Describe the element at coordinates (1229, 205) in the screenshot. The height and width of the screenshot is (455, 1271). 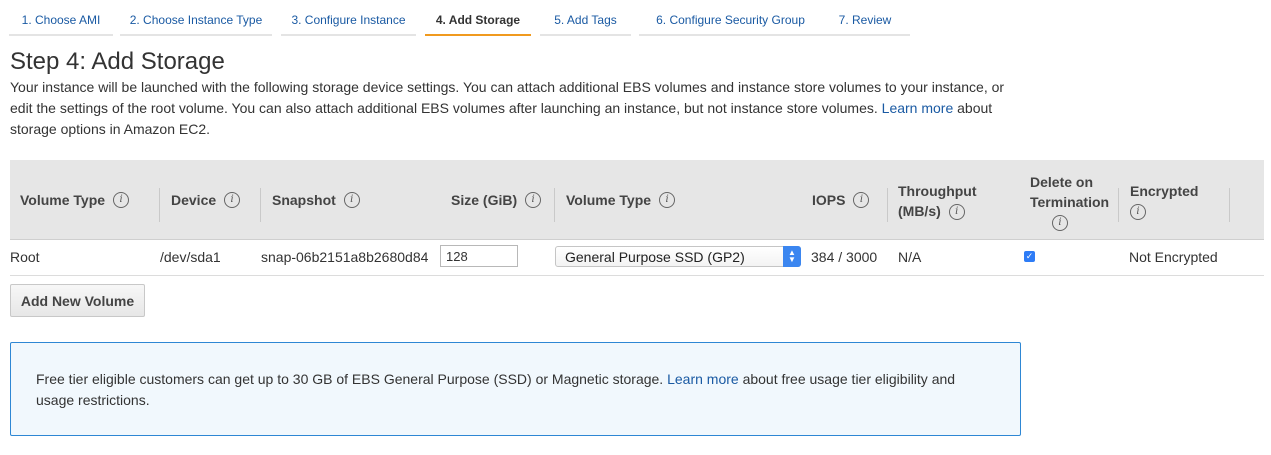
I see `column-divider` at that location.